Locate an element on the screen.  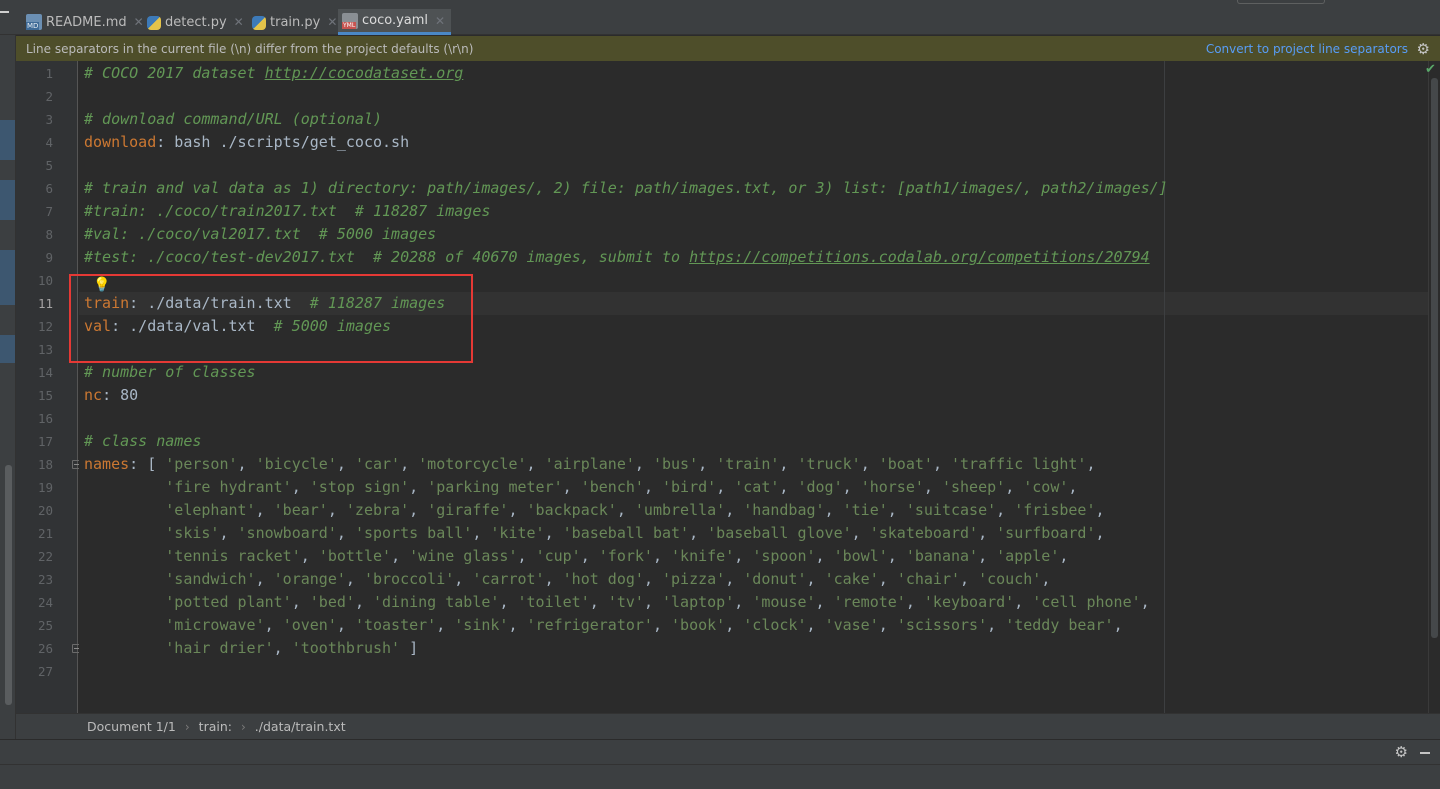
code-token: 'bed' is located at coordinates (332, 602).